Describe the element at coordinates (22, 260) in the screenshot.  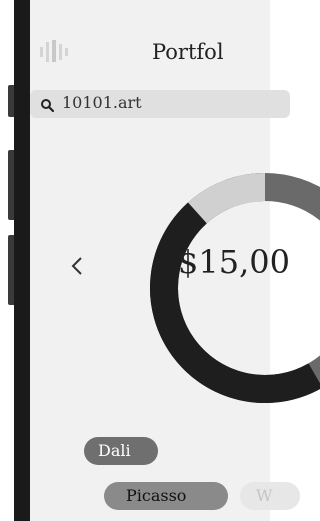
I see `phone-bezel` at that location.